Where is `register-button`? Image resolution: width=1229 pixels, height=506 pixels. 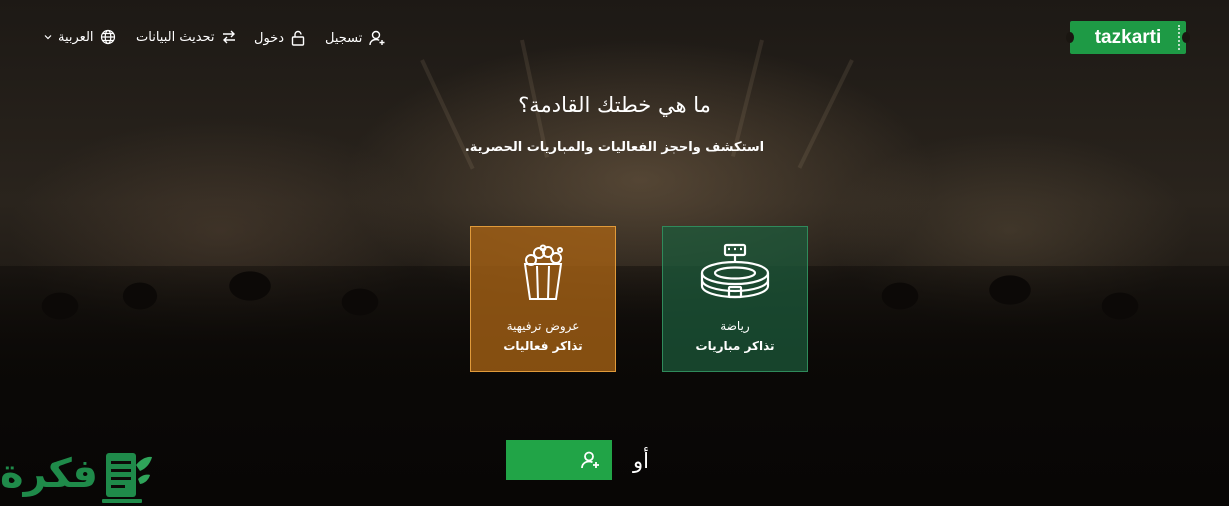
register-button is located at coordinates (559, 460).